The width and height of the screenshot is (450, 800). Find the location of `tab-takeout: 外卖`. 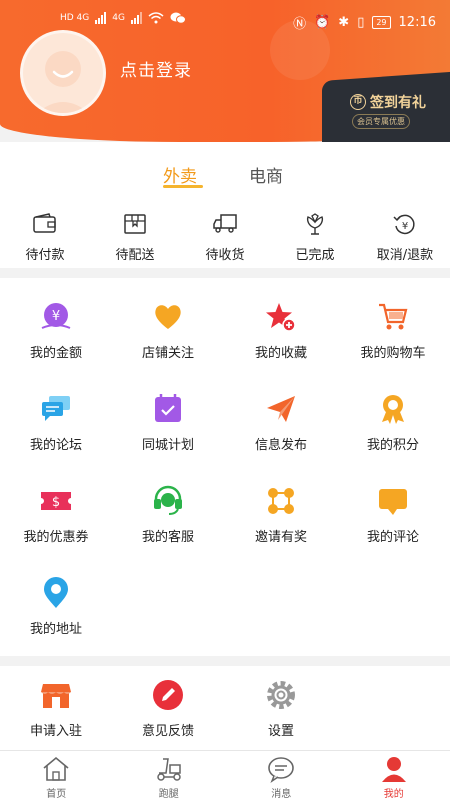

tab-takeout: 外卖 is located at coordinates (180, 174).